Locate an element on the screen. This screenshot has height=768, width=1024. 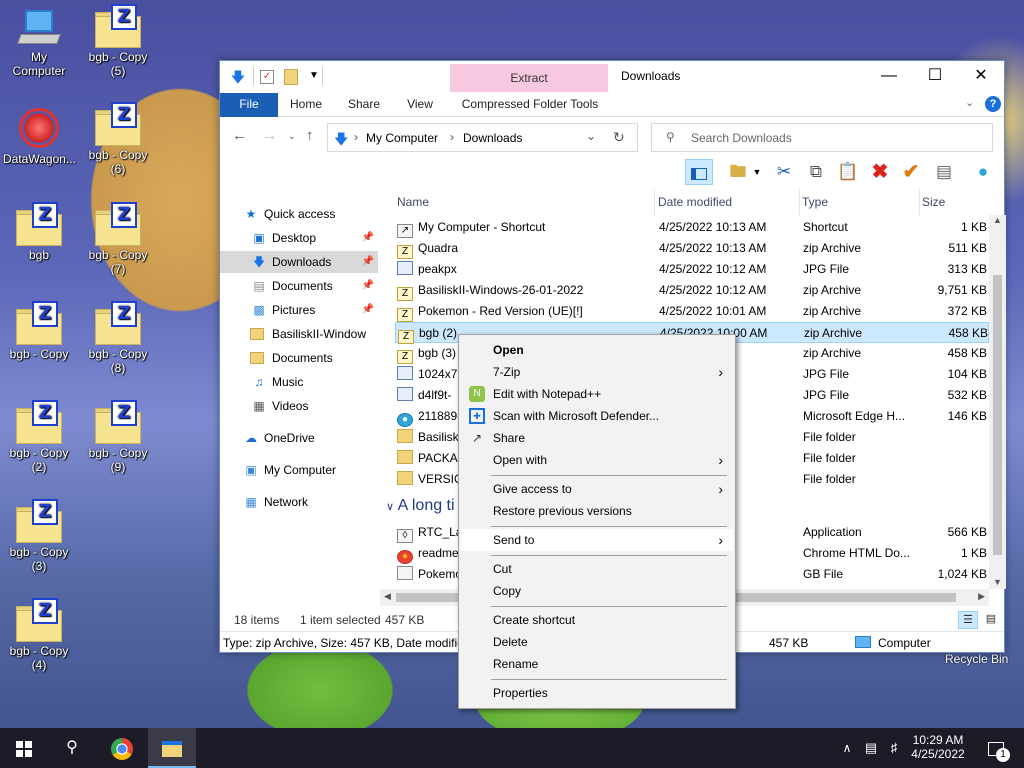
volume-icon: ♯ is located at coordinates (894, 748).